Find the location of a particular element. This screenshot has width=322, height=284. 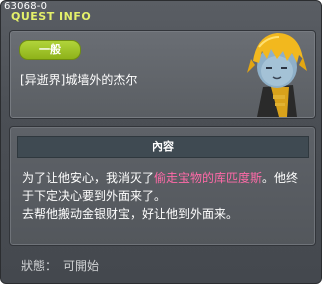

description-text-1: 为了让他安心，我消灭了 is located at coordinates (88, 178).